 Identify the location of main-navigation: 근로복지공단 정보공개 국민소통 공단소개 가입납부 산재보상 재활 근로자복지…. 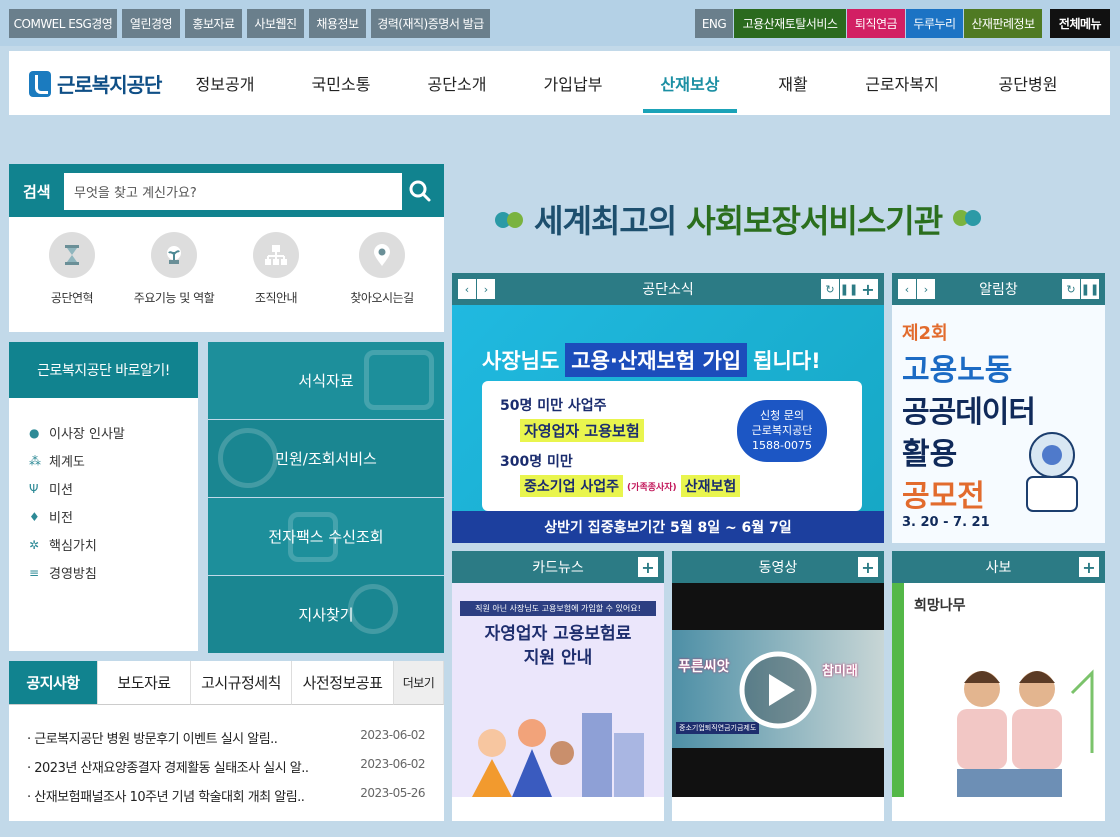
(559, 83).